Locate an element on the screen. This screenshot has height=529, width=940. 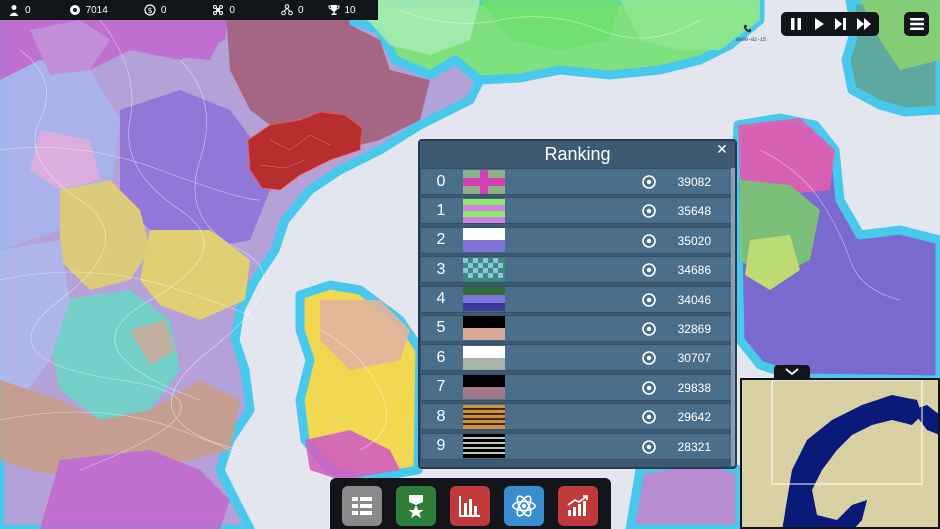
rank-number: 9 is located at coordinates (441, 446).